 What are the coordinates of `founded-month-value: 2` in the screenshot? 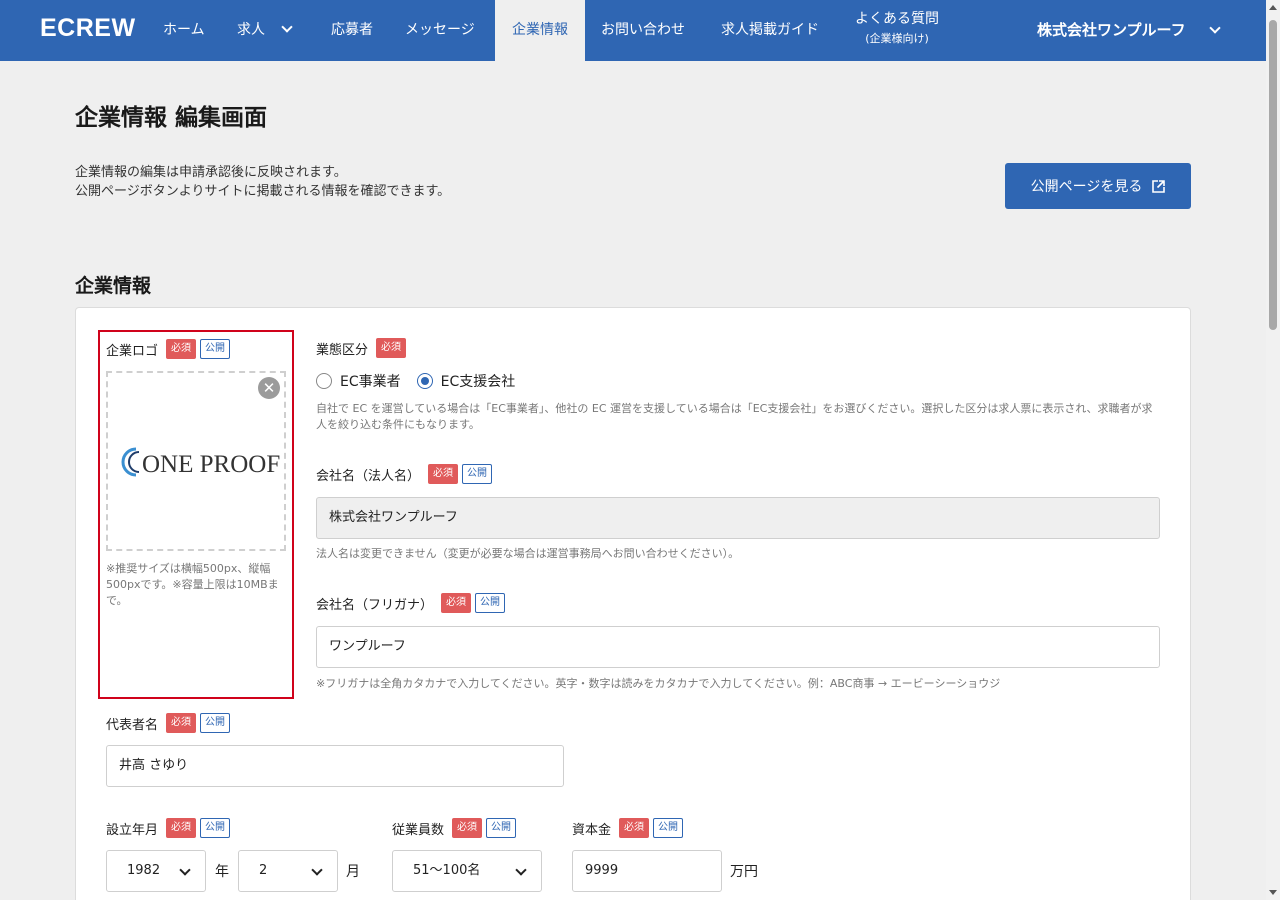 It's located at (263, 870).